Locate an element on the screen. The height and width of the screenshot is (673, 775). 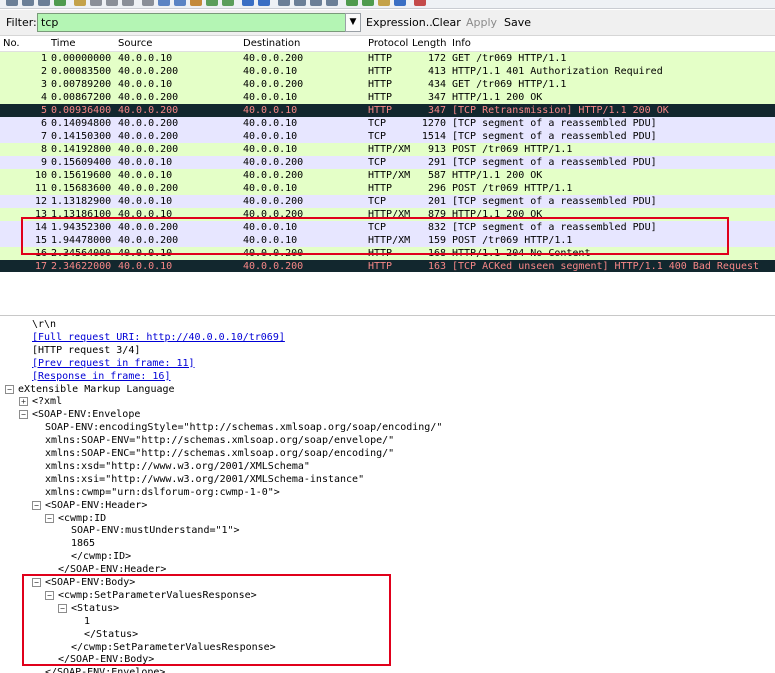
column-header-length: Length is located at coordinates (429, 43).